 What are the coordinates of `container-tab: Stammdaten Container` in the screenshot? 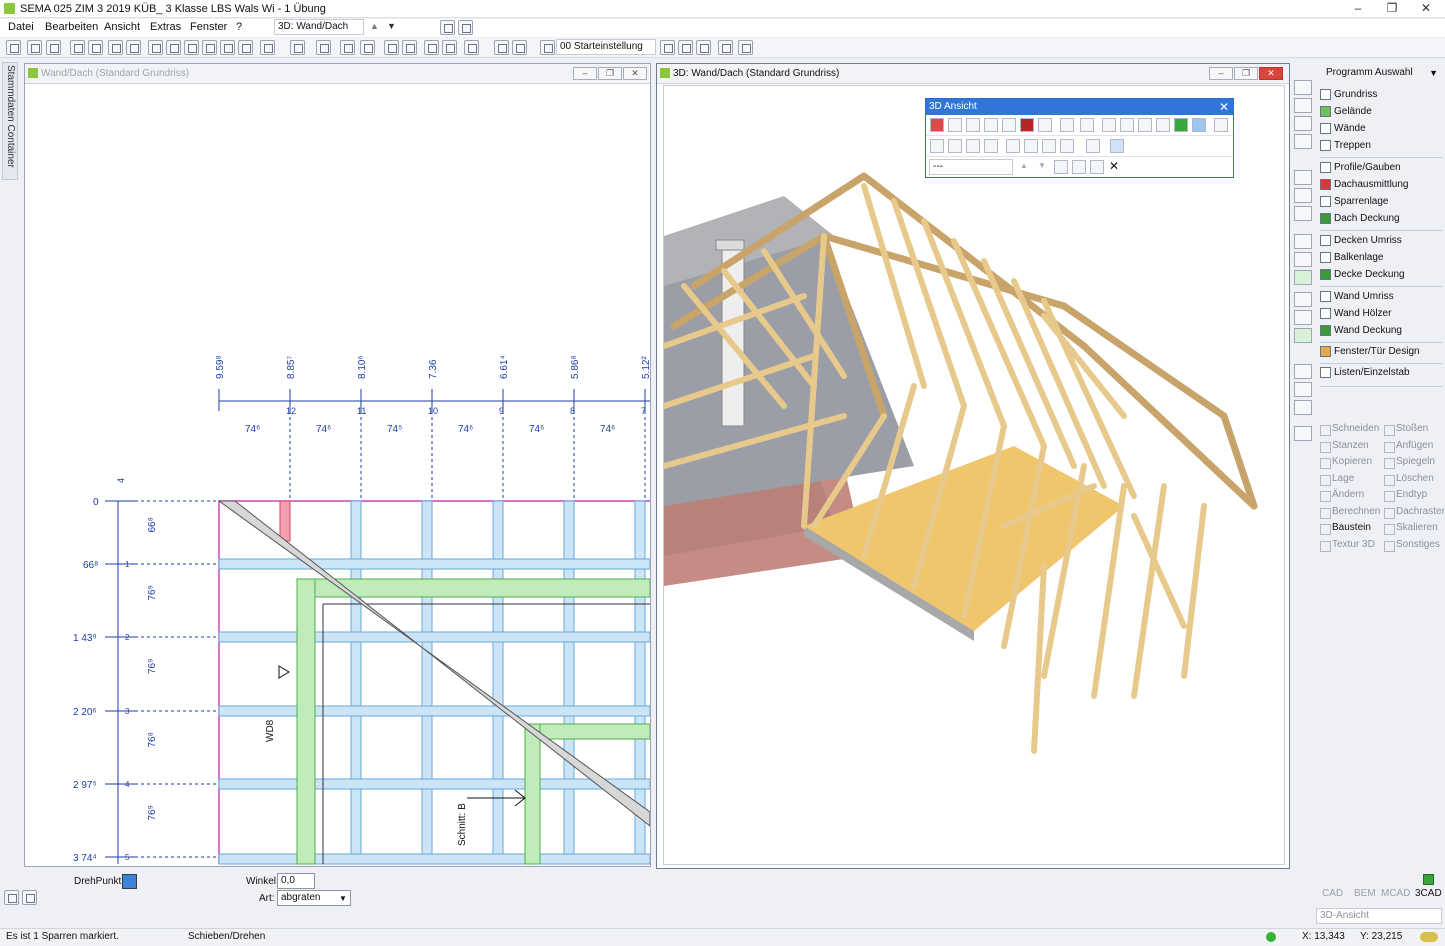 It's located at (10, 121).